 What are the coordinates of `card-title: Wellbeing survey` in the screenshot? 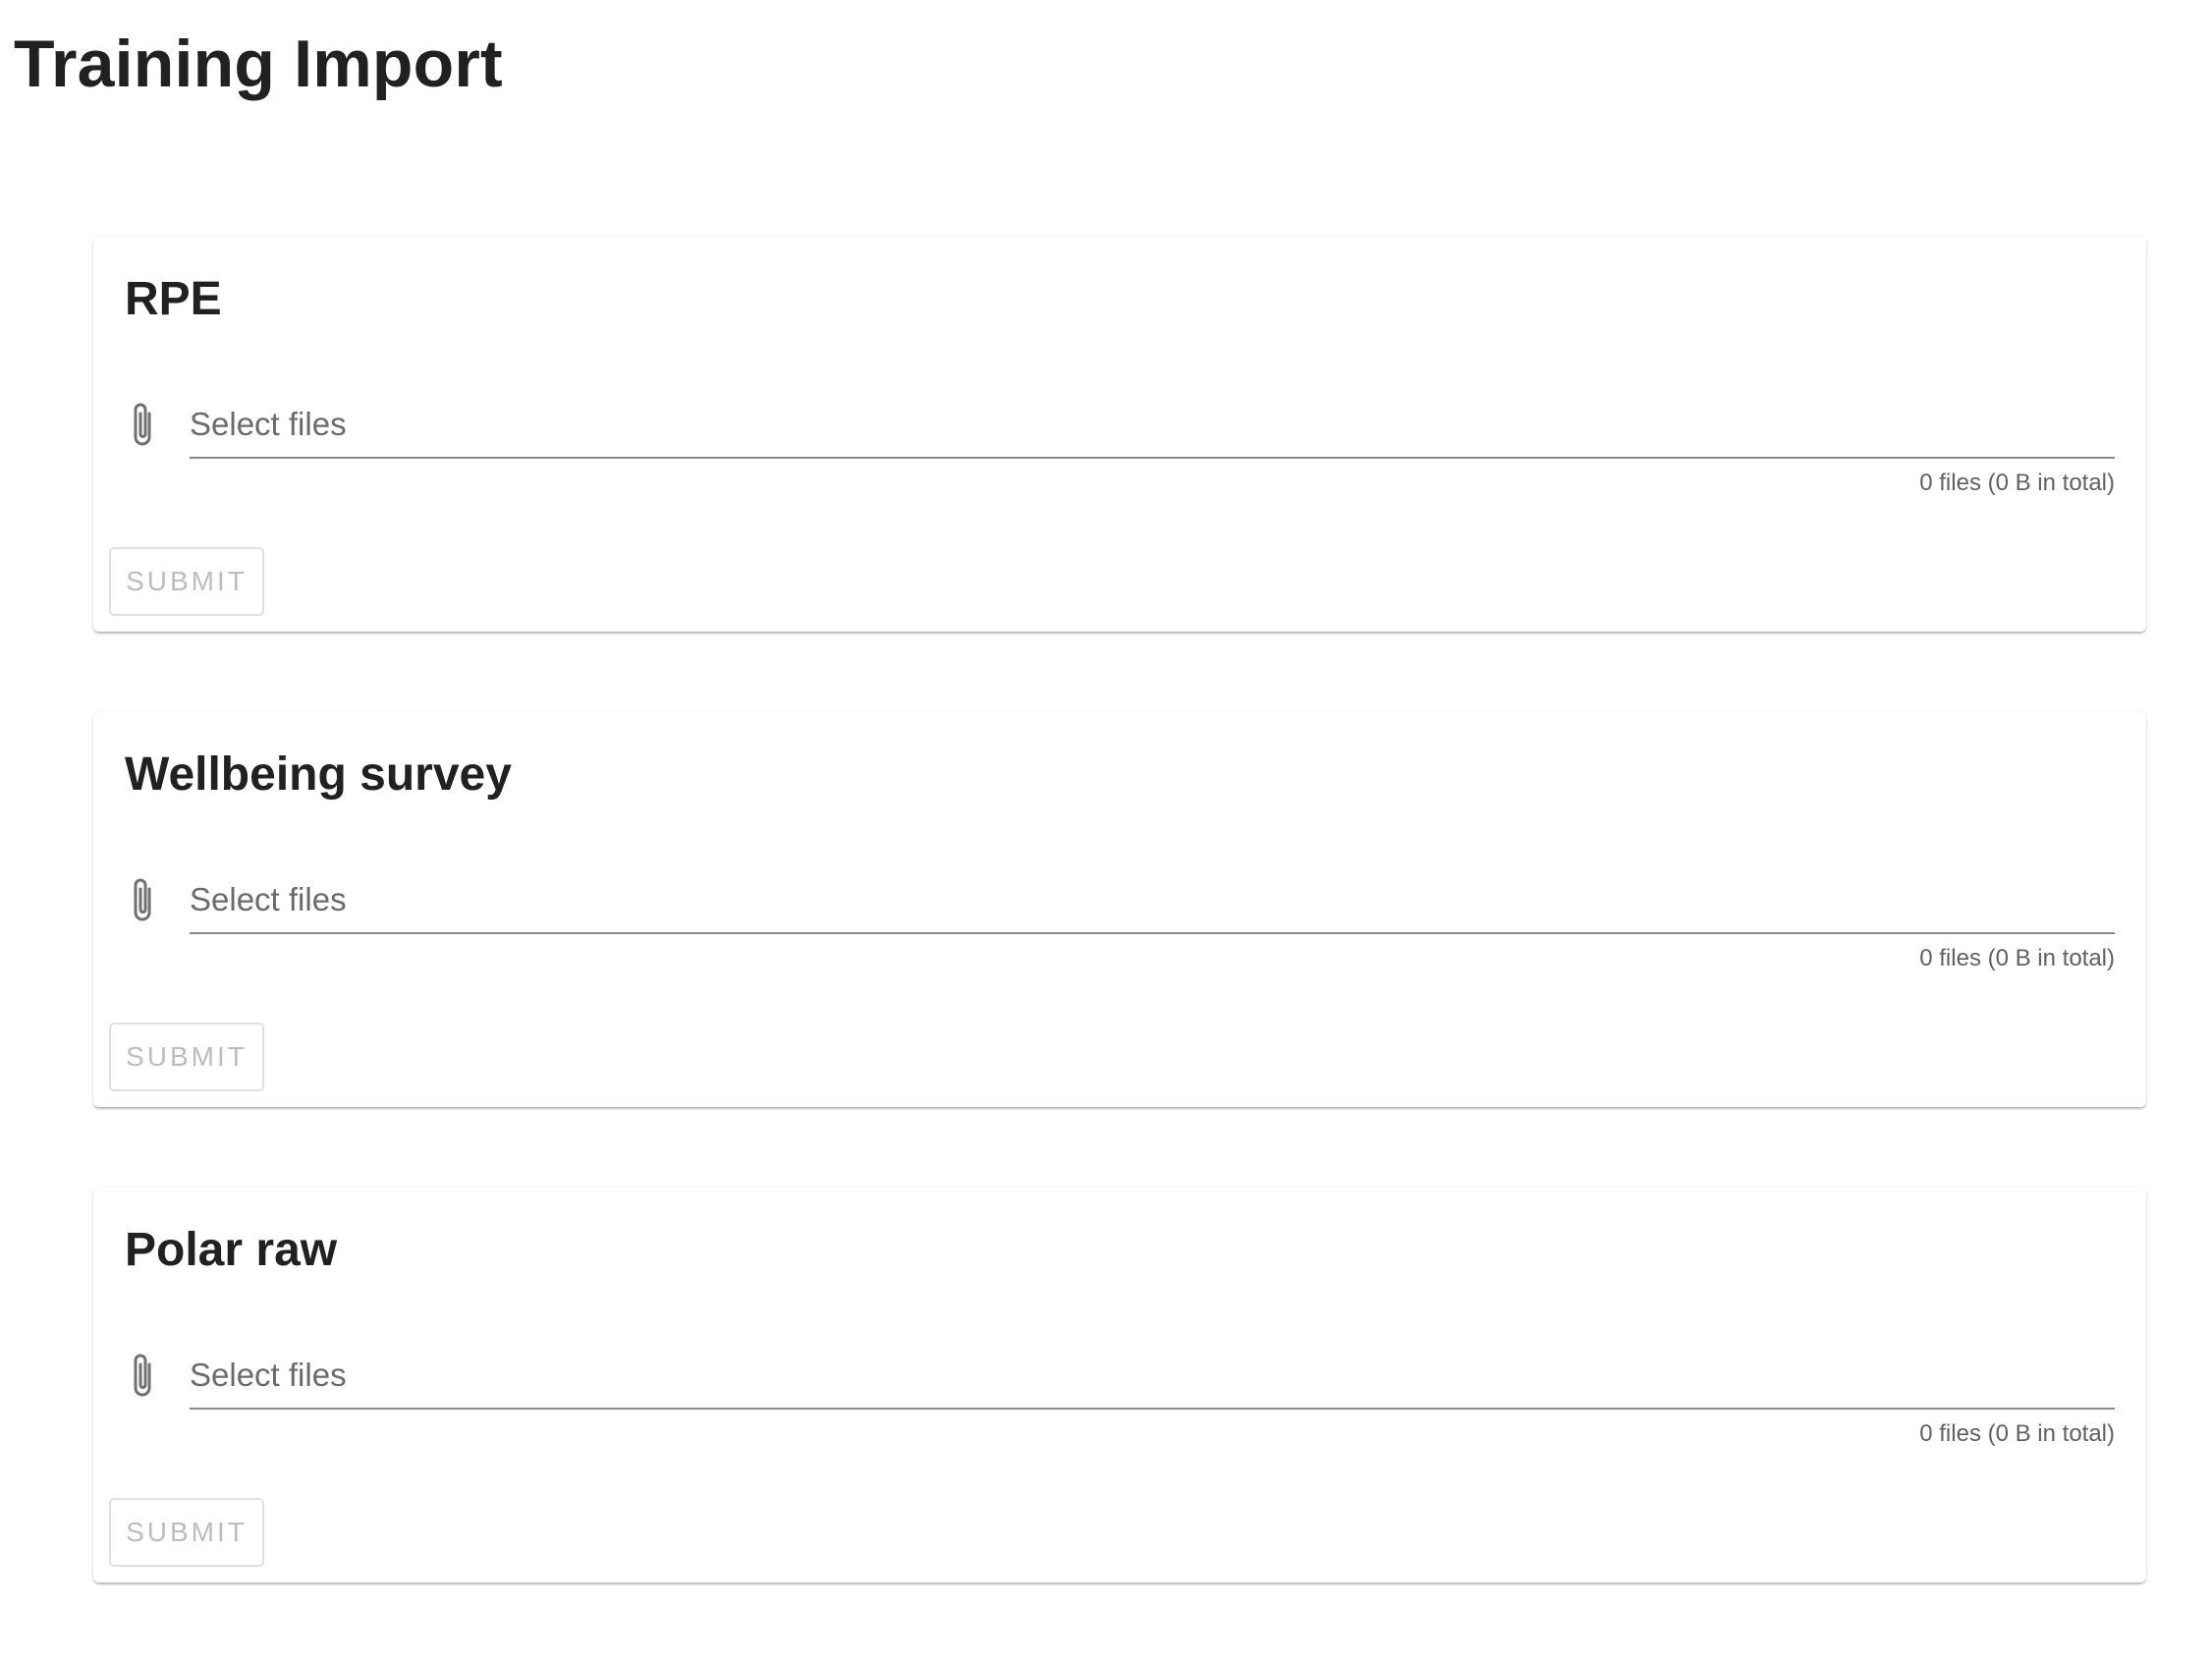 It's located at (318, 774).